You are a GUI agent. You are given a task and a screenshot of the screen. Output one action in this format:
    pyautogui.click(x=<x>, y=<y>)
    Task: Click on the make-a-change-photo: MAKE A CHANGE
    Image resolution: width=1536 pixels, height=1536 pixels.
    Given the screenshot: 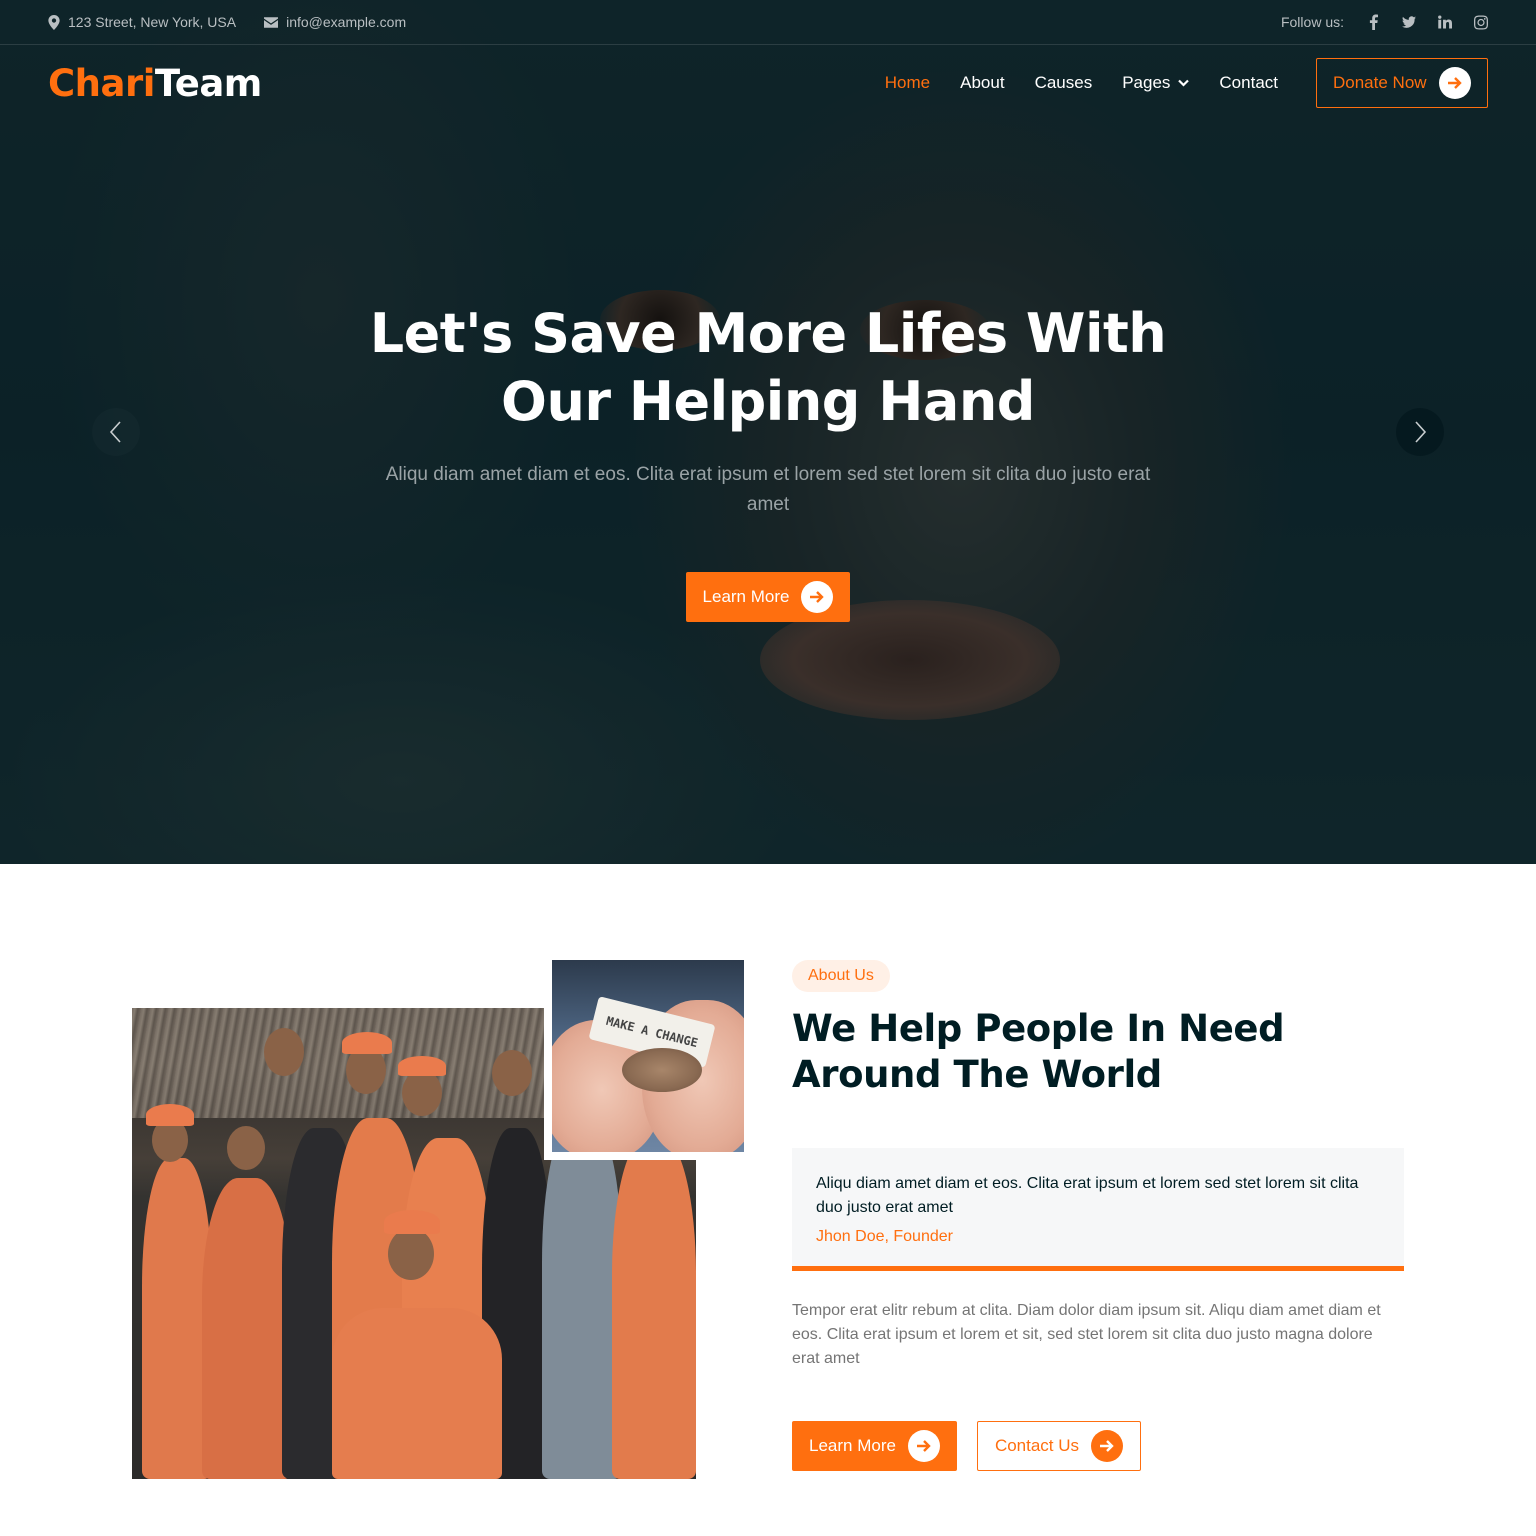 What is the action you would take?
    pyautogui.click(x=648, y=1056)
    